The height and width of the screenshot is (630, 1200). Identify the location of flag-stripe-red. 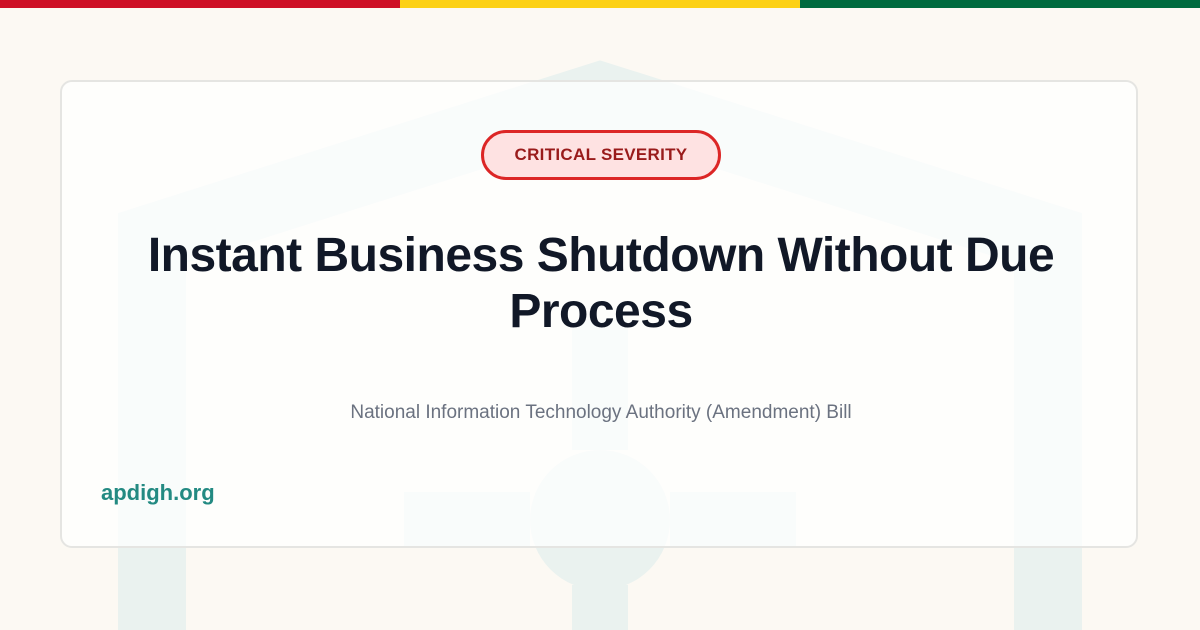
(200, 4).